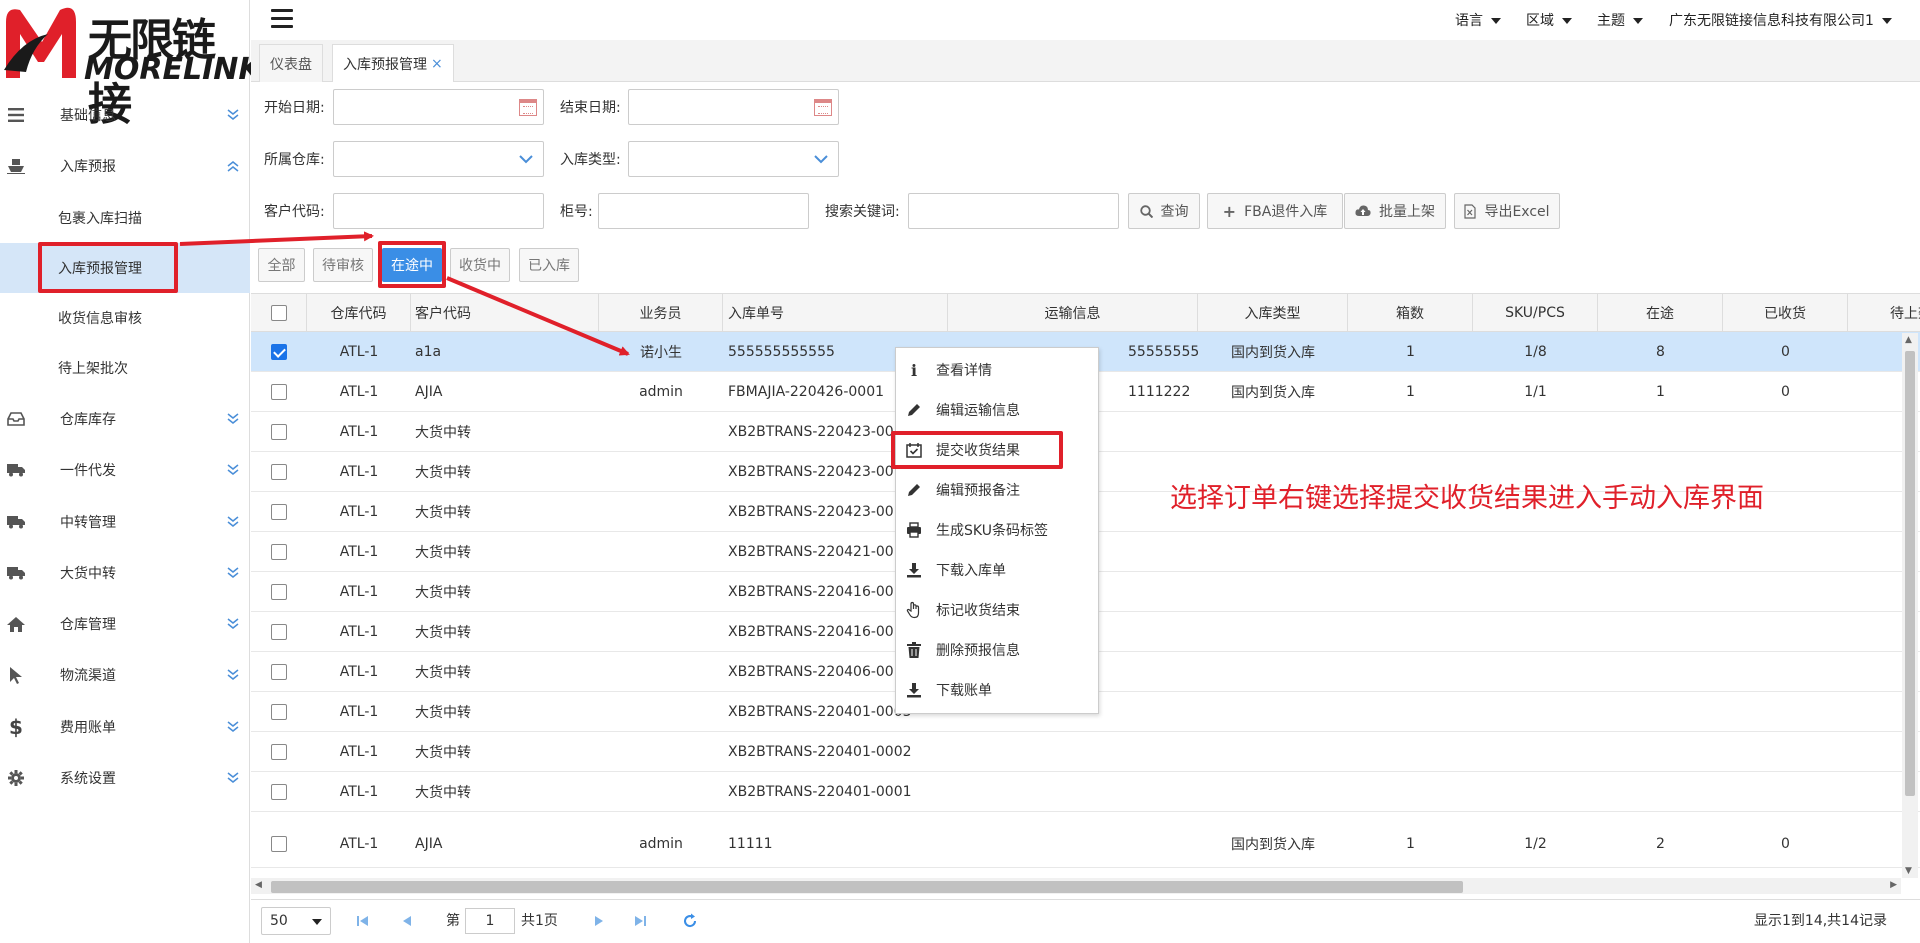  Describe the element at coordinates (437, 64) in the screenshot. I see `close-icon: ×` at that location.